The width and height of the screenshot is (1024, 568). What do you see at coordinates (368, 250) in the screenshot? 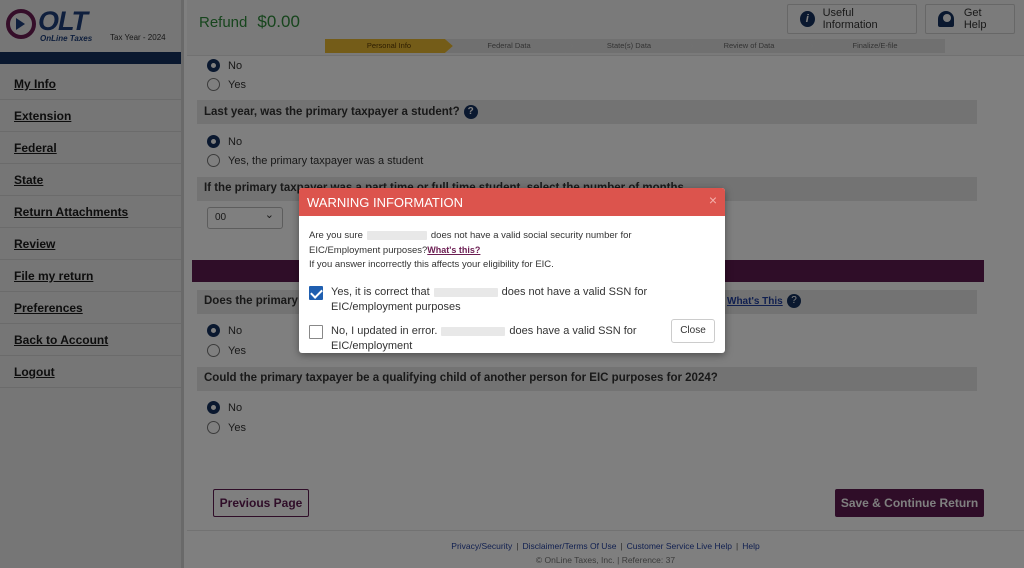
I see `message-text: EIC/Employment purposes?` at bounding box center [368, 250].